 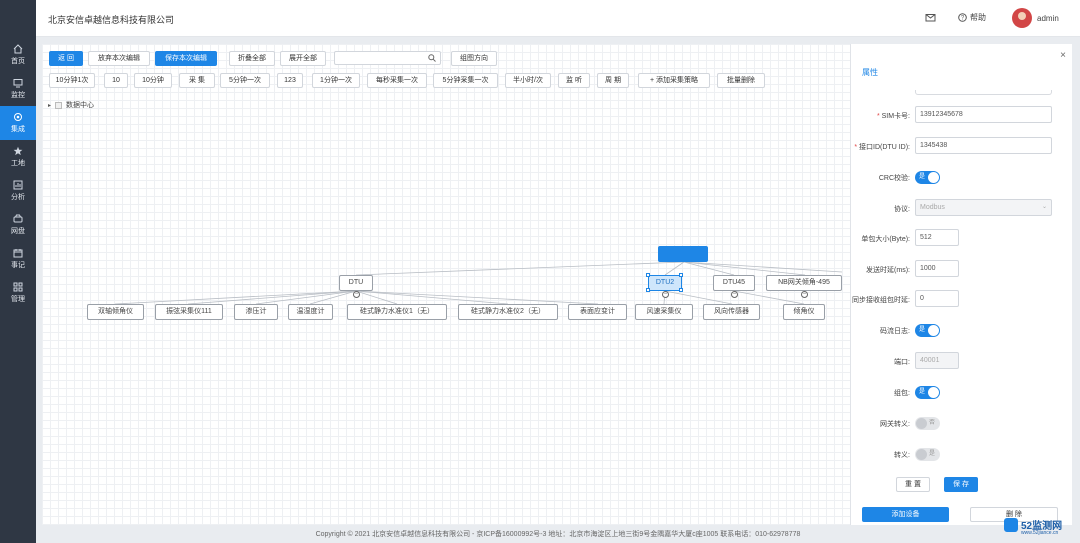 What do you see at coordinates (356, 283) in the screenshot?
I see `node-dtu: DTU` at bounding box center [356, 283].